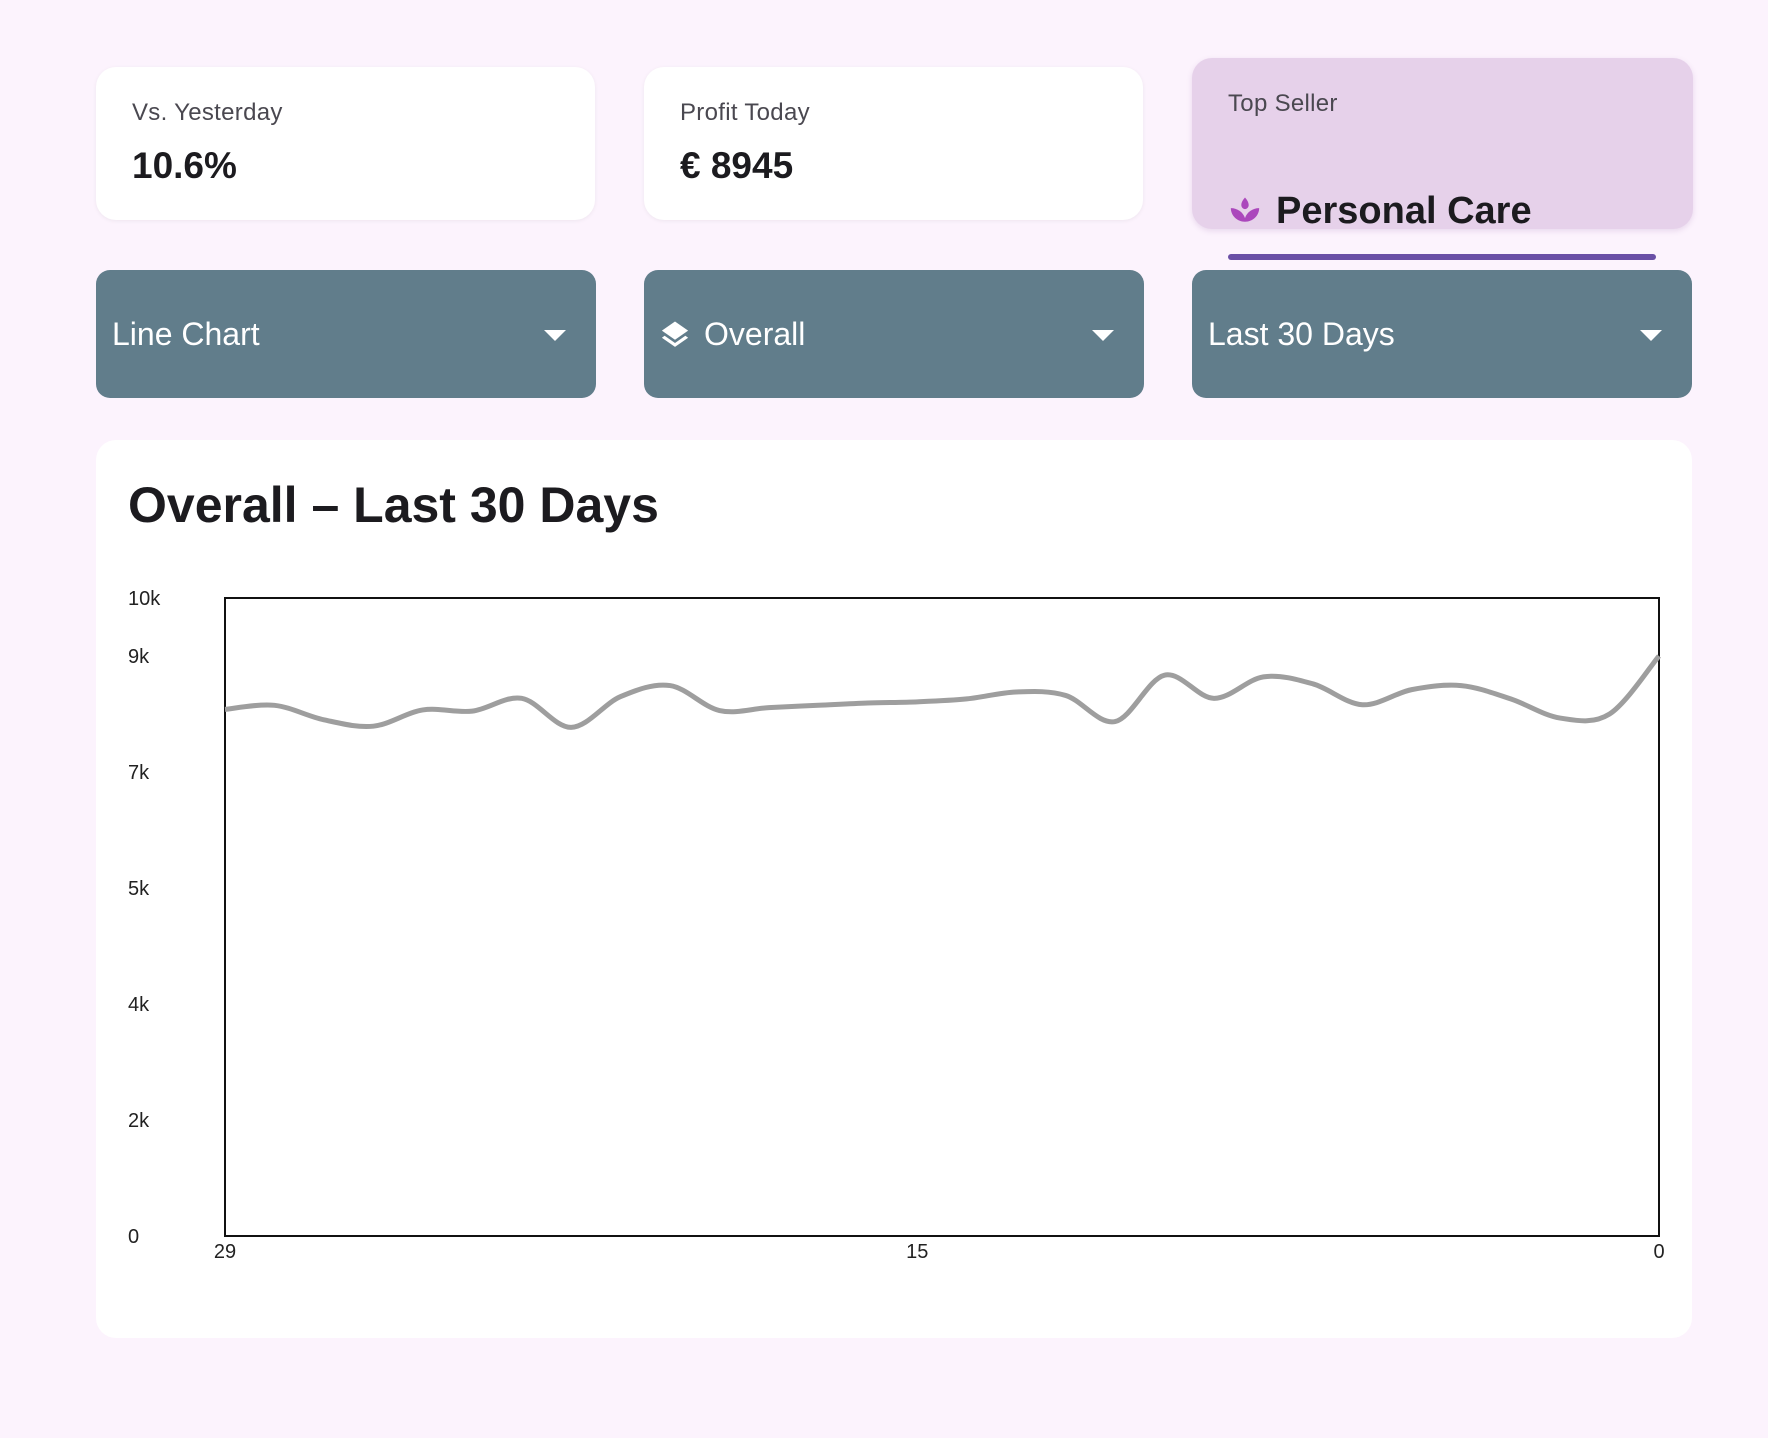  I want to click on period-dropdown: Last 30 Days, so click(1442, 334).